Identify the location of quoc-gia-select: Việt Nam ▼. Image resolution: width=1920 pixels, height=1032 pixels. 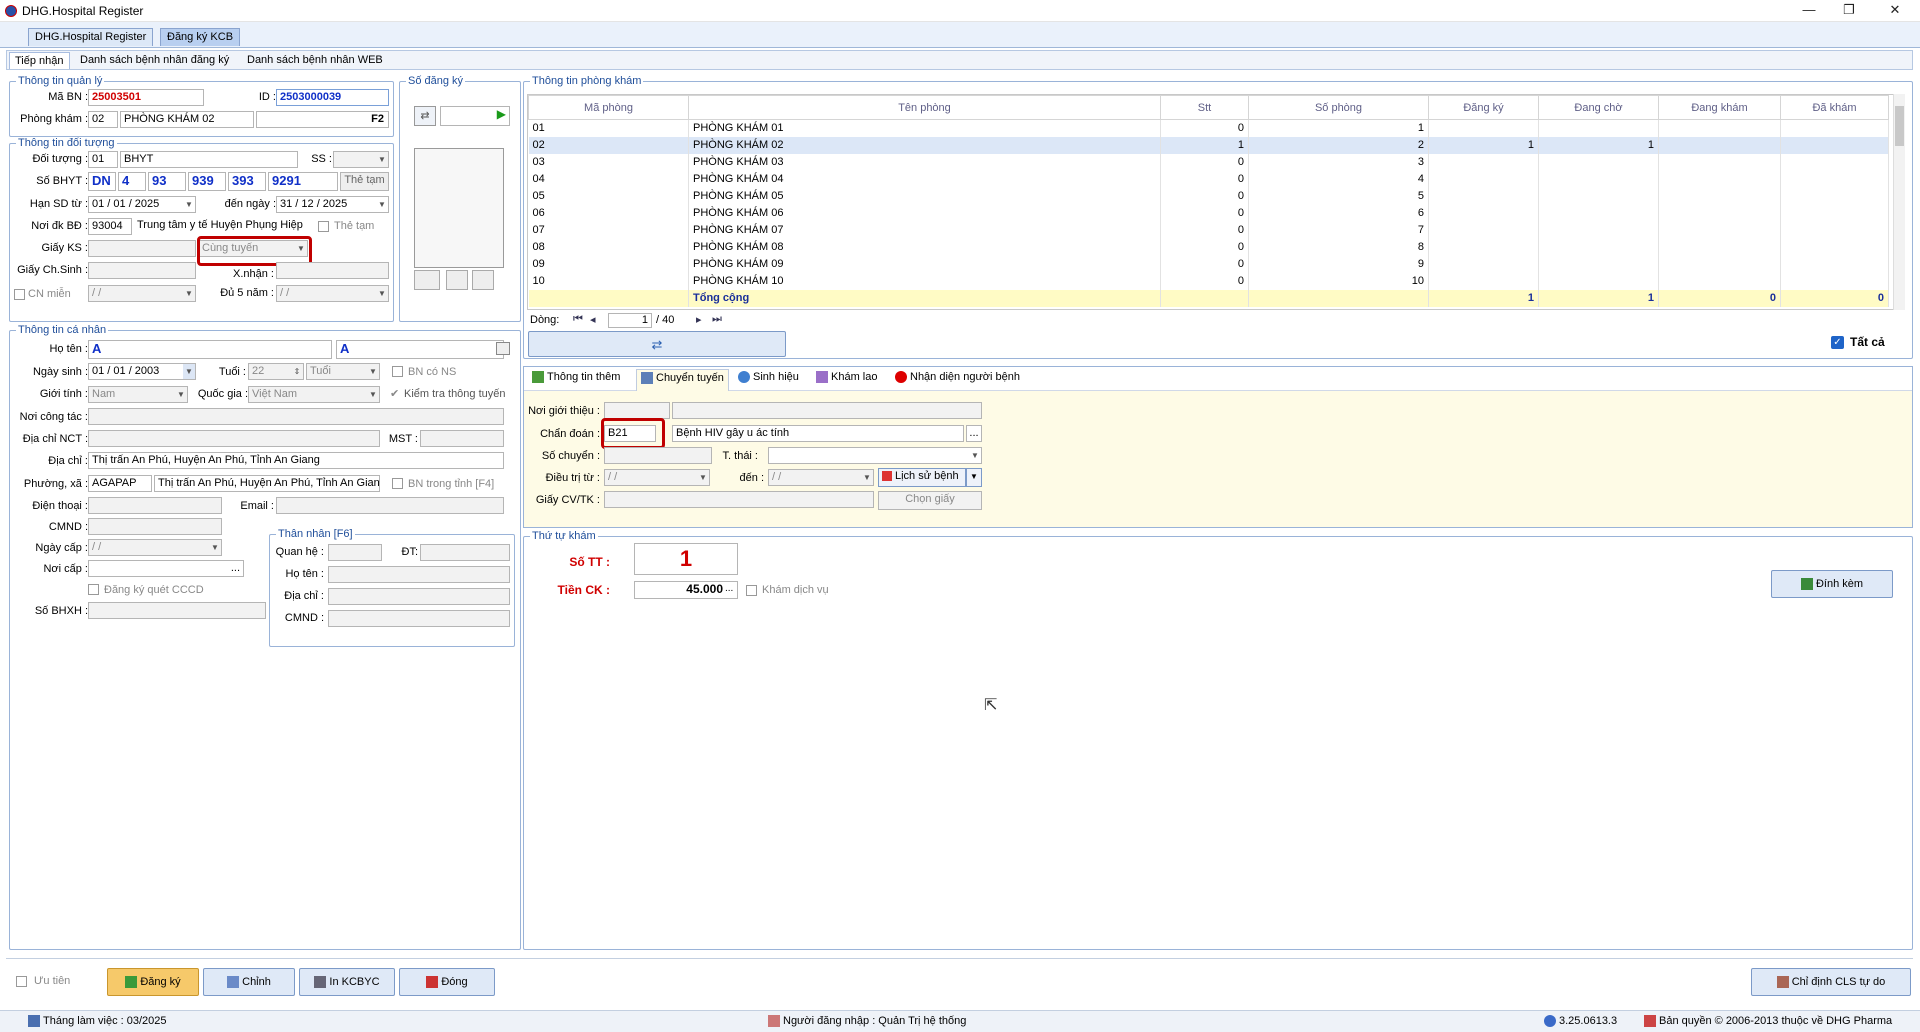
(314, 394).